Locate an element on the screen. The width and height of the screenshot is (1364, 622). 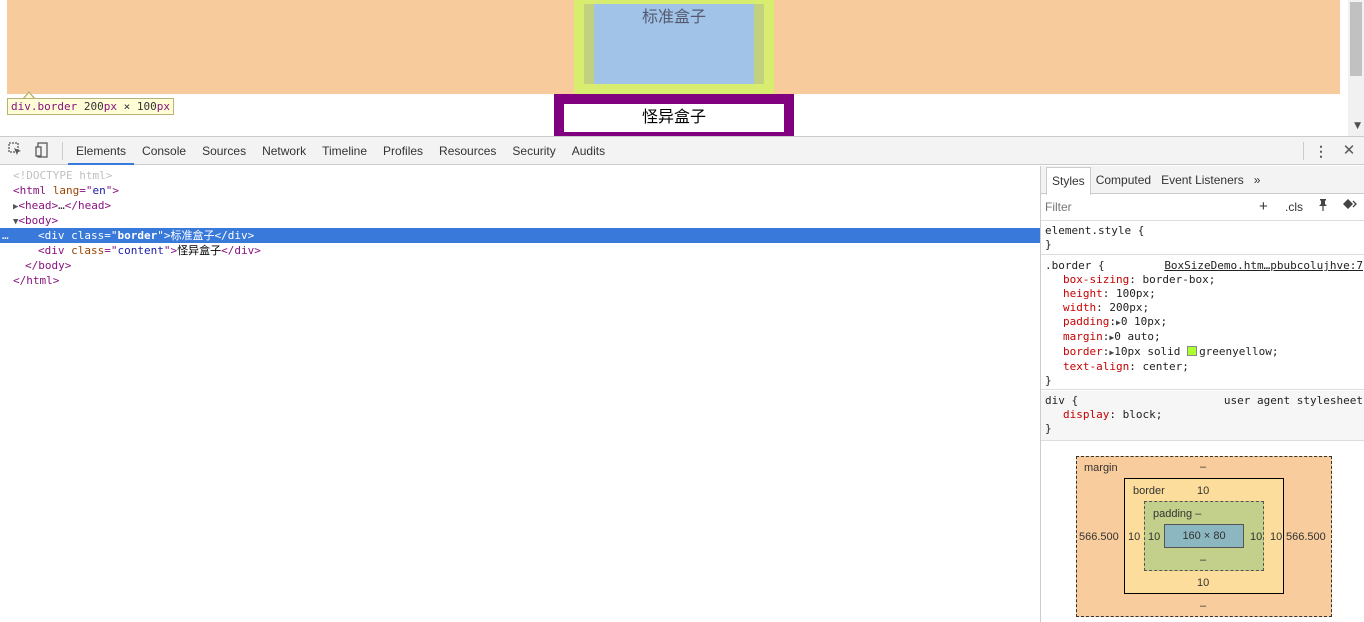
padding-right-value: 10 is located at coordinates (1256, 537).